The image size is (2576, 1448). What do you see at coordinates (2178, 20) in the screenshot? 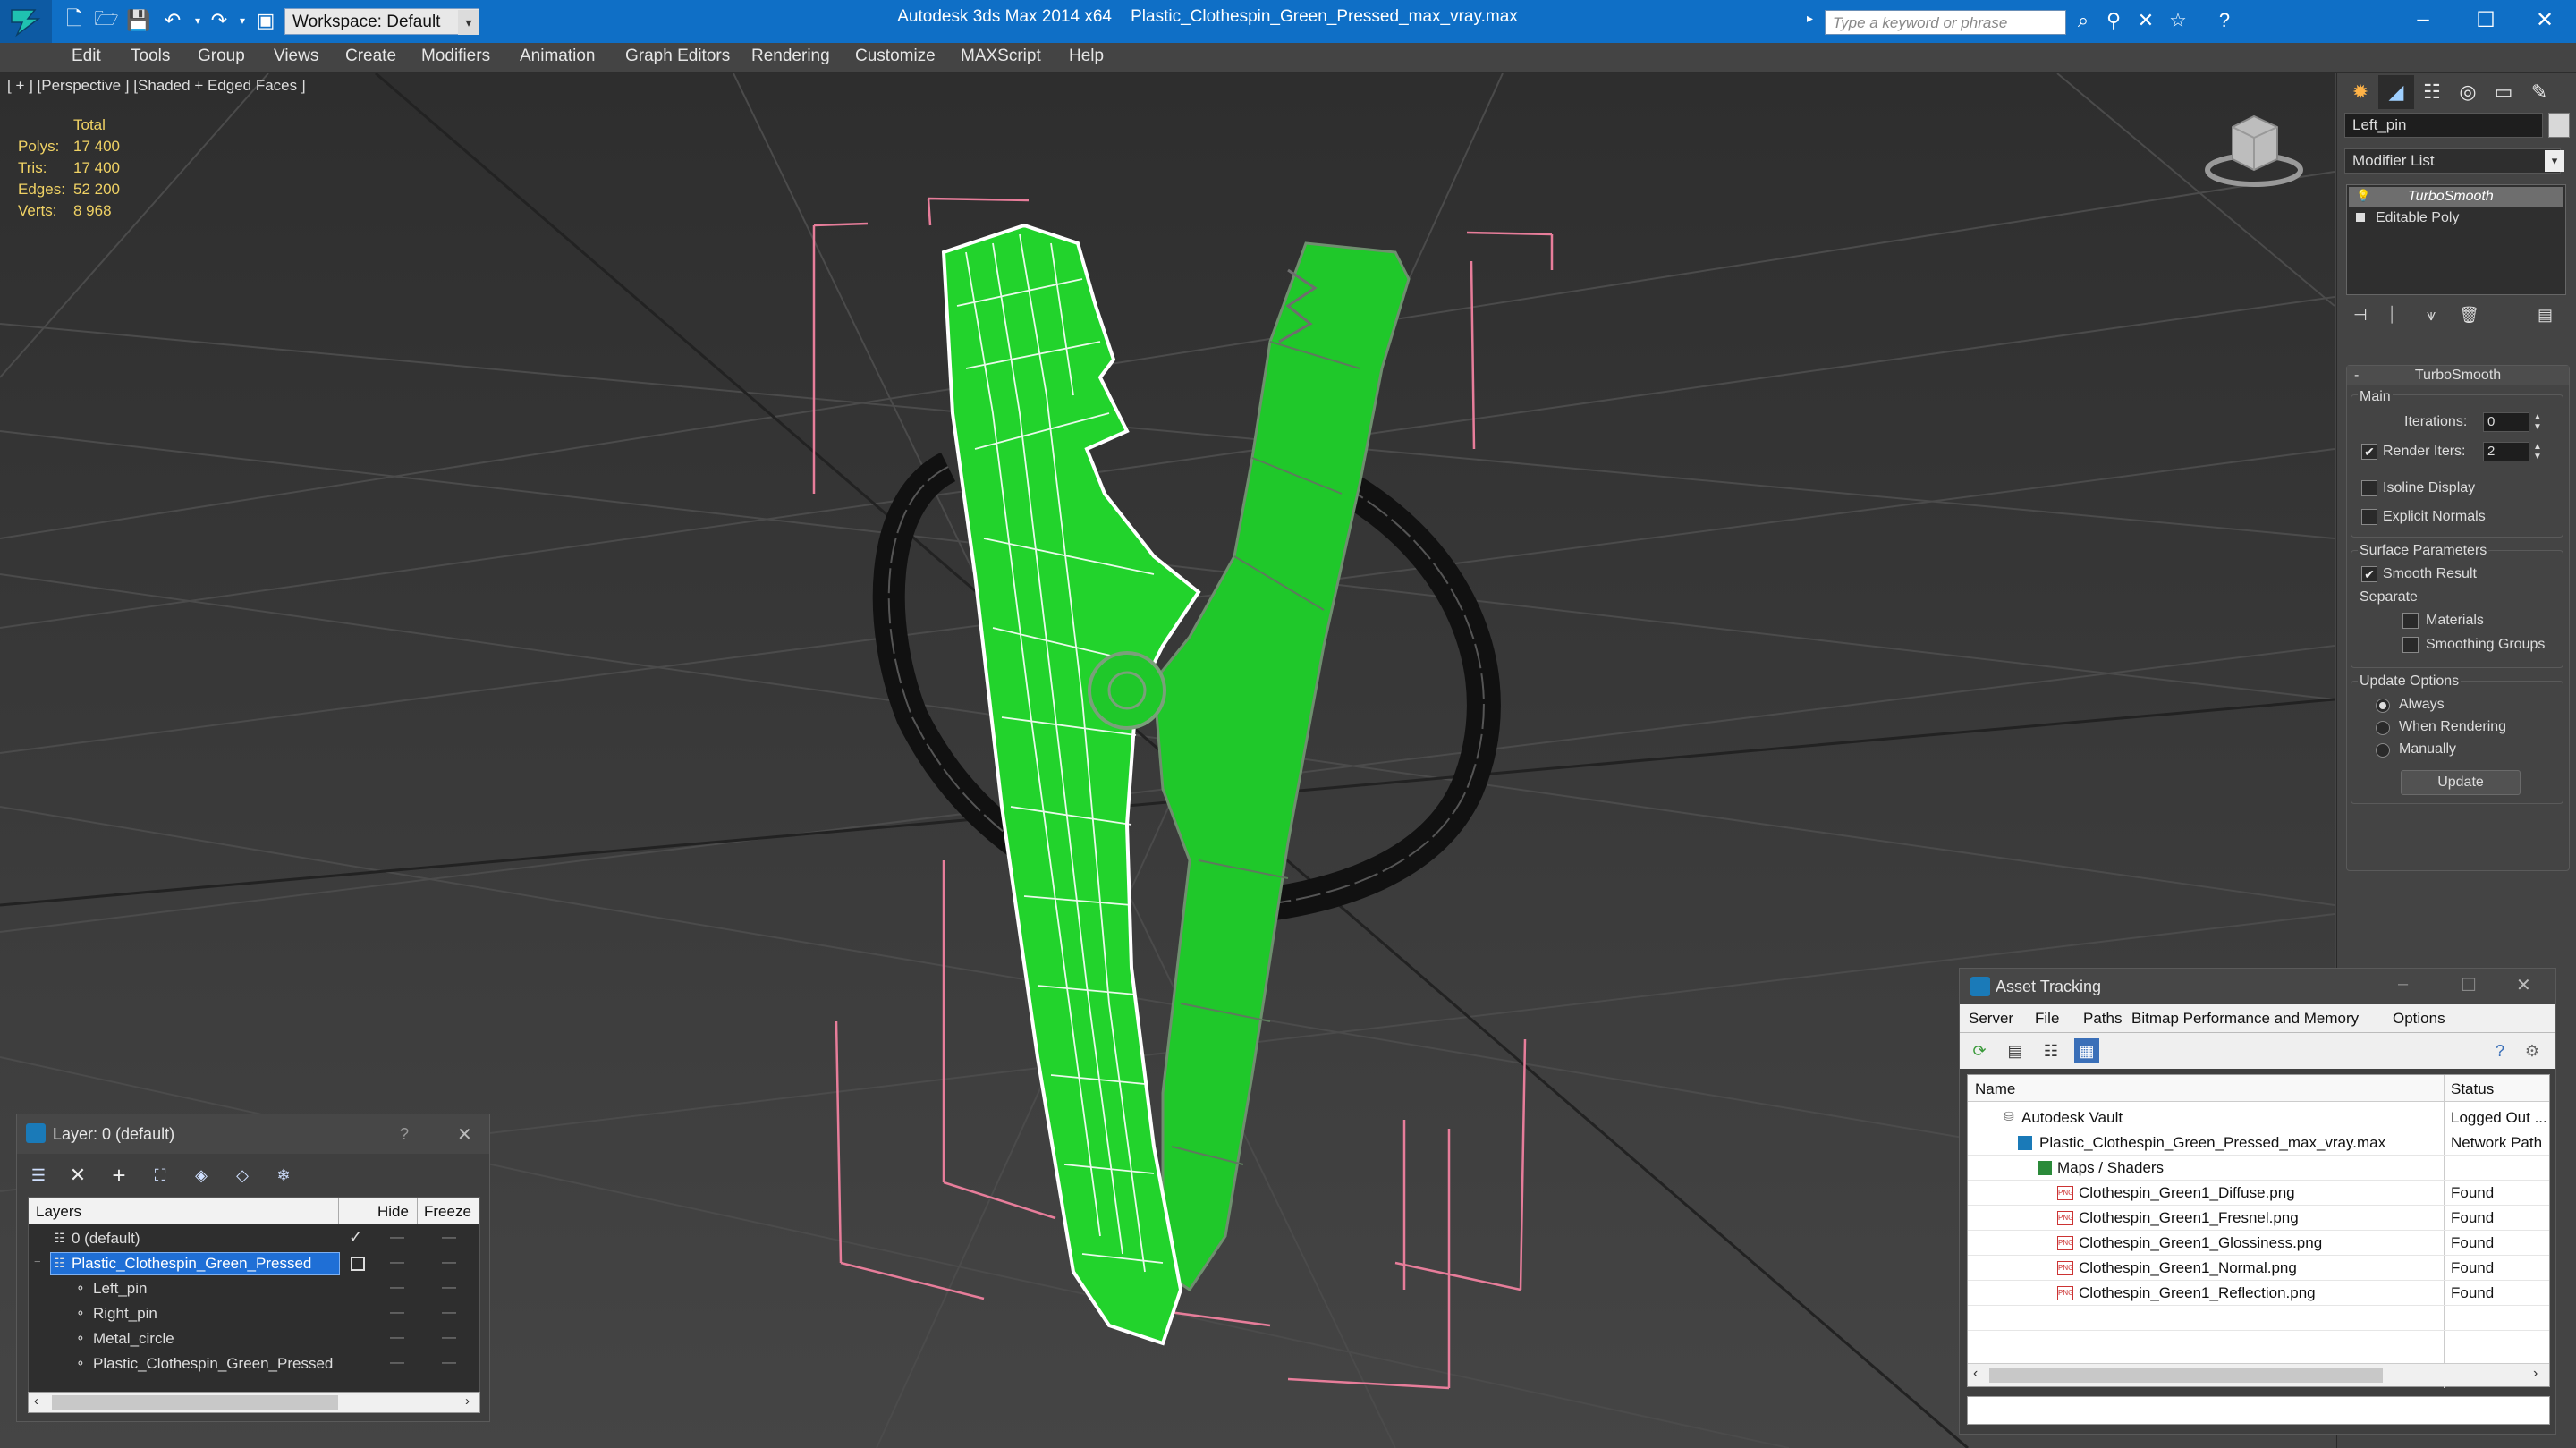
I see `favorites-star-icon: ☆` at bounding box center [2178, 20].